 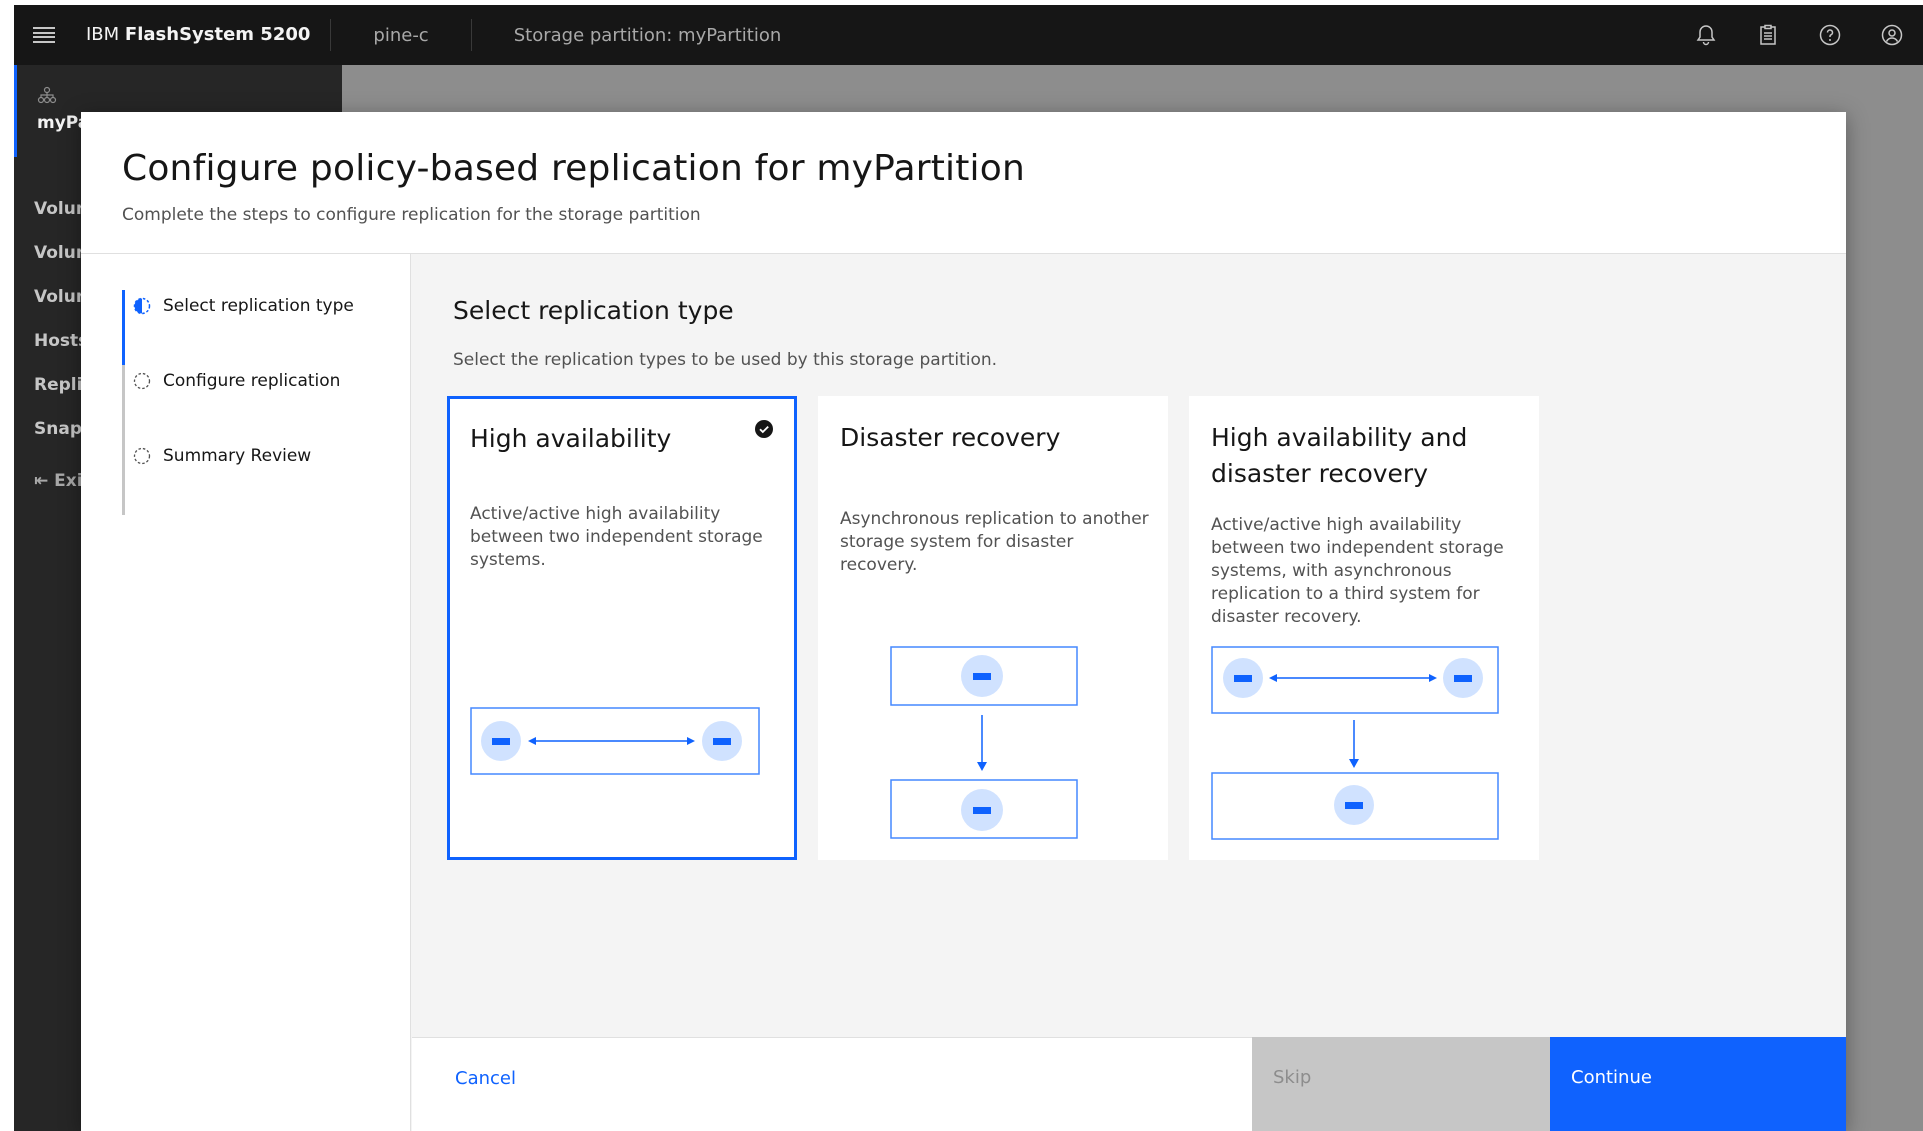 I want to click on step-label: Configure replication, so click(x=252, y=381).